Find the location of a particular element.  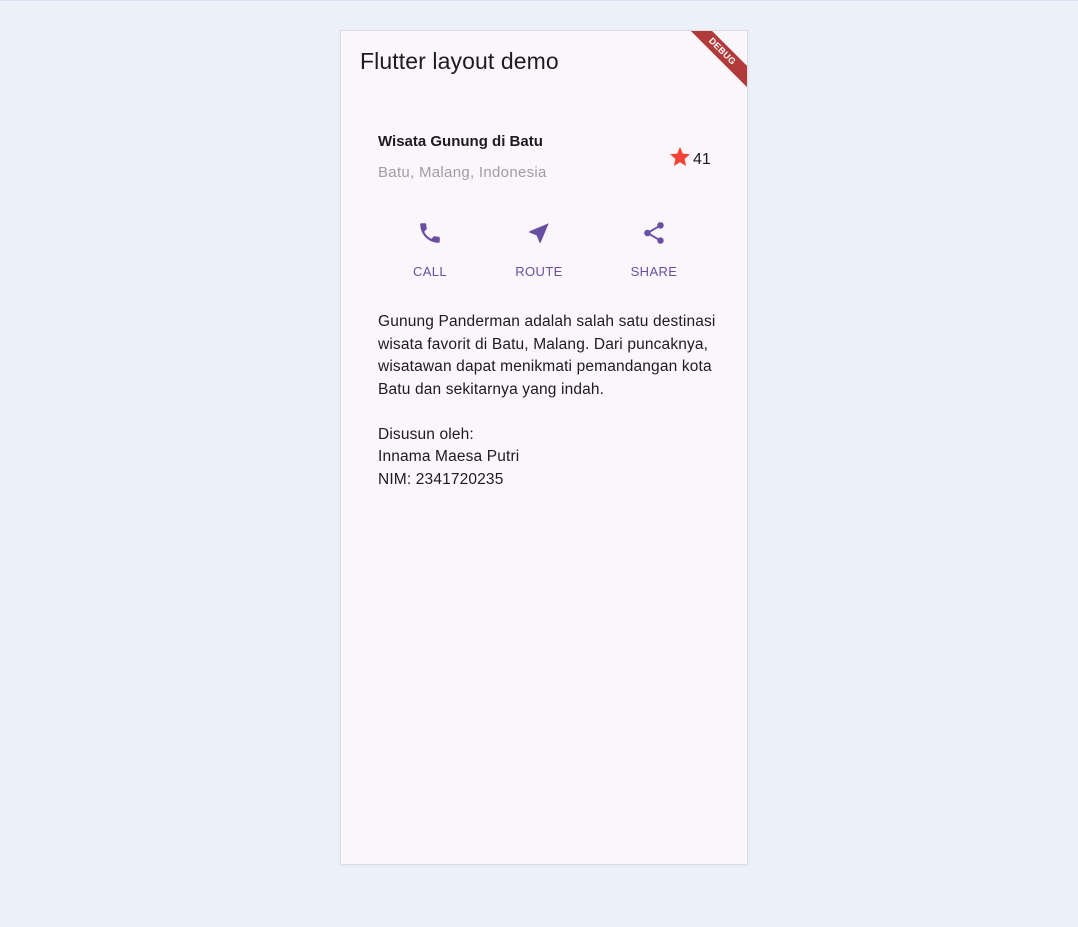

share-label: SHARE is located at coordinates (654, 271).